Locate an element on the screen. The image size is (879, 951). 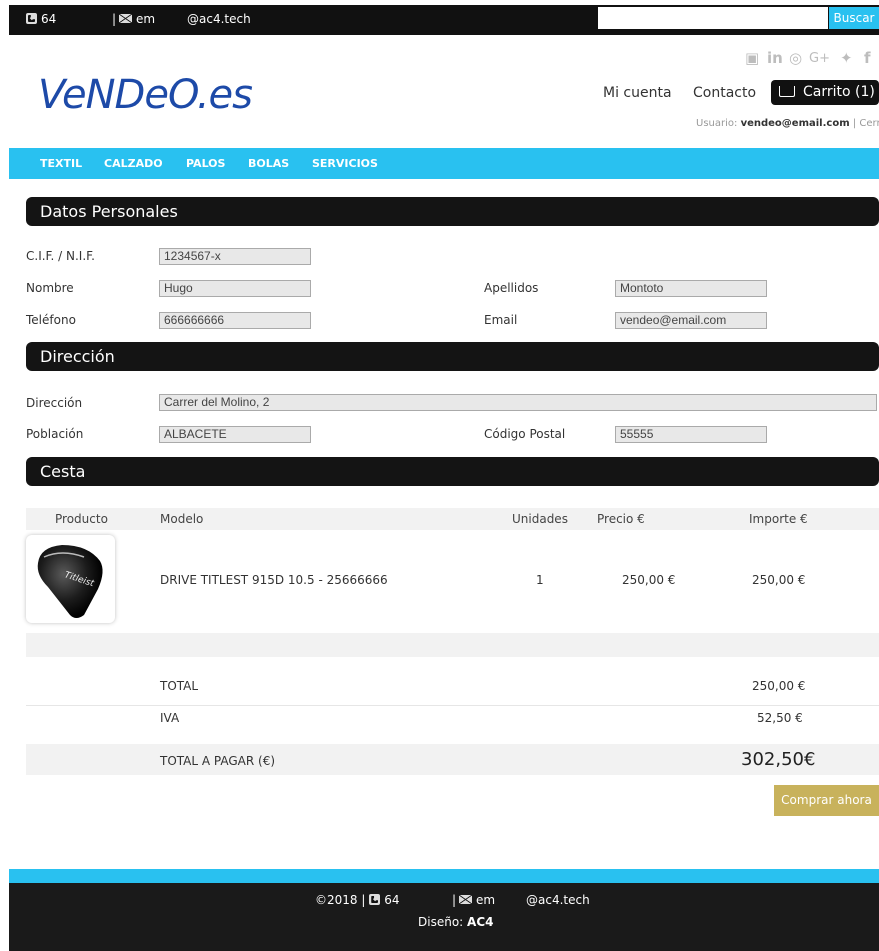
top-phone: 64 is located at coordinates (41, 19).